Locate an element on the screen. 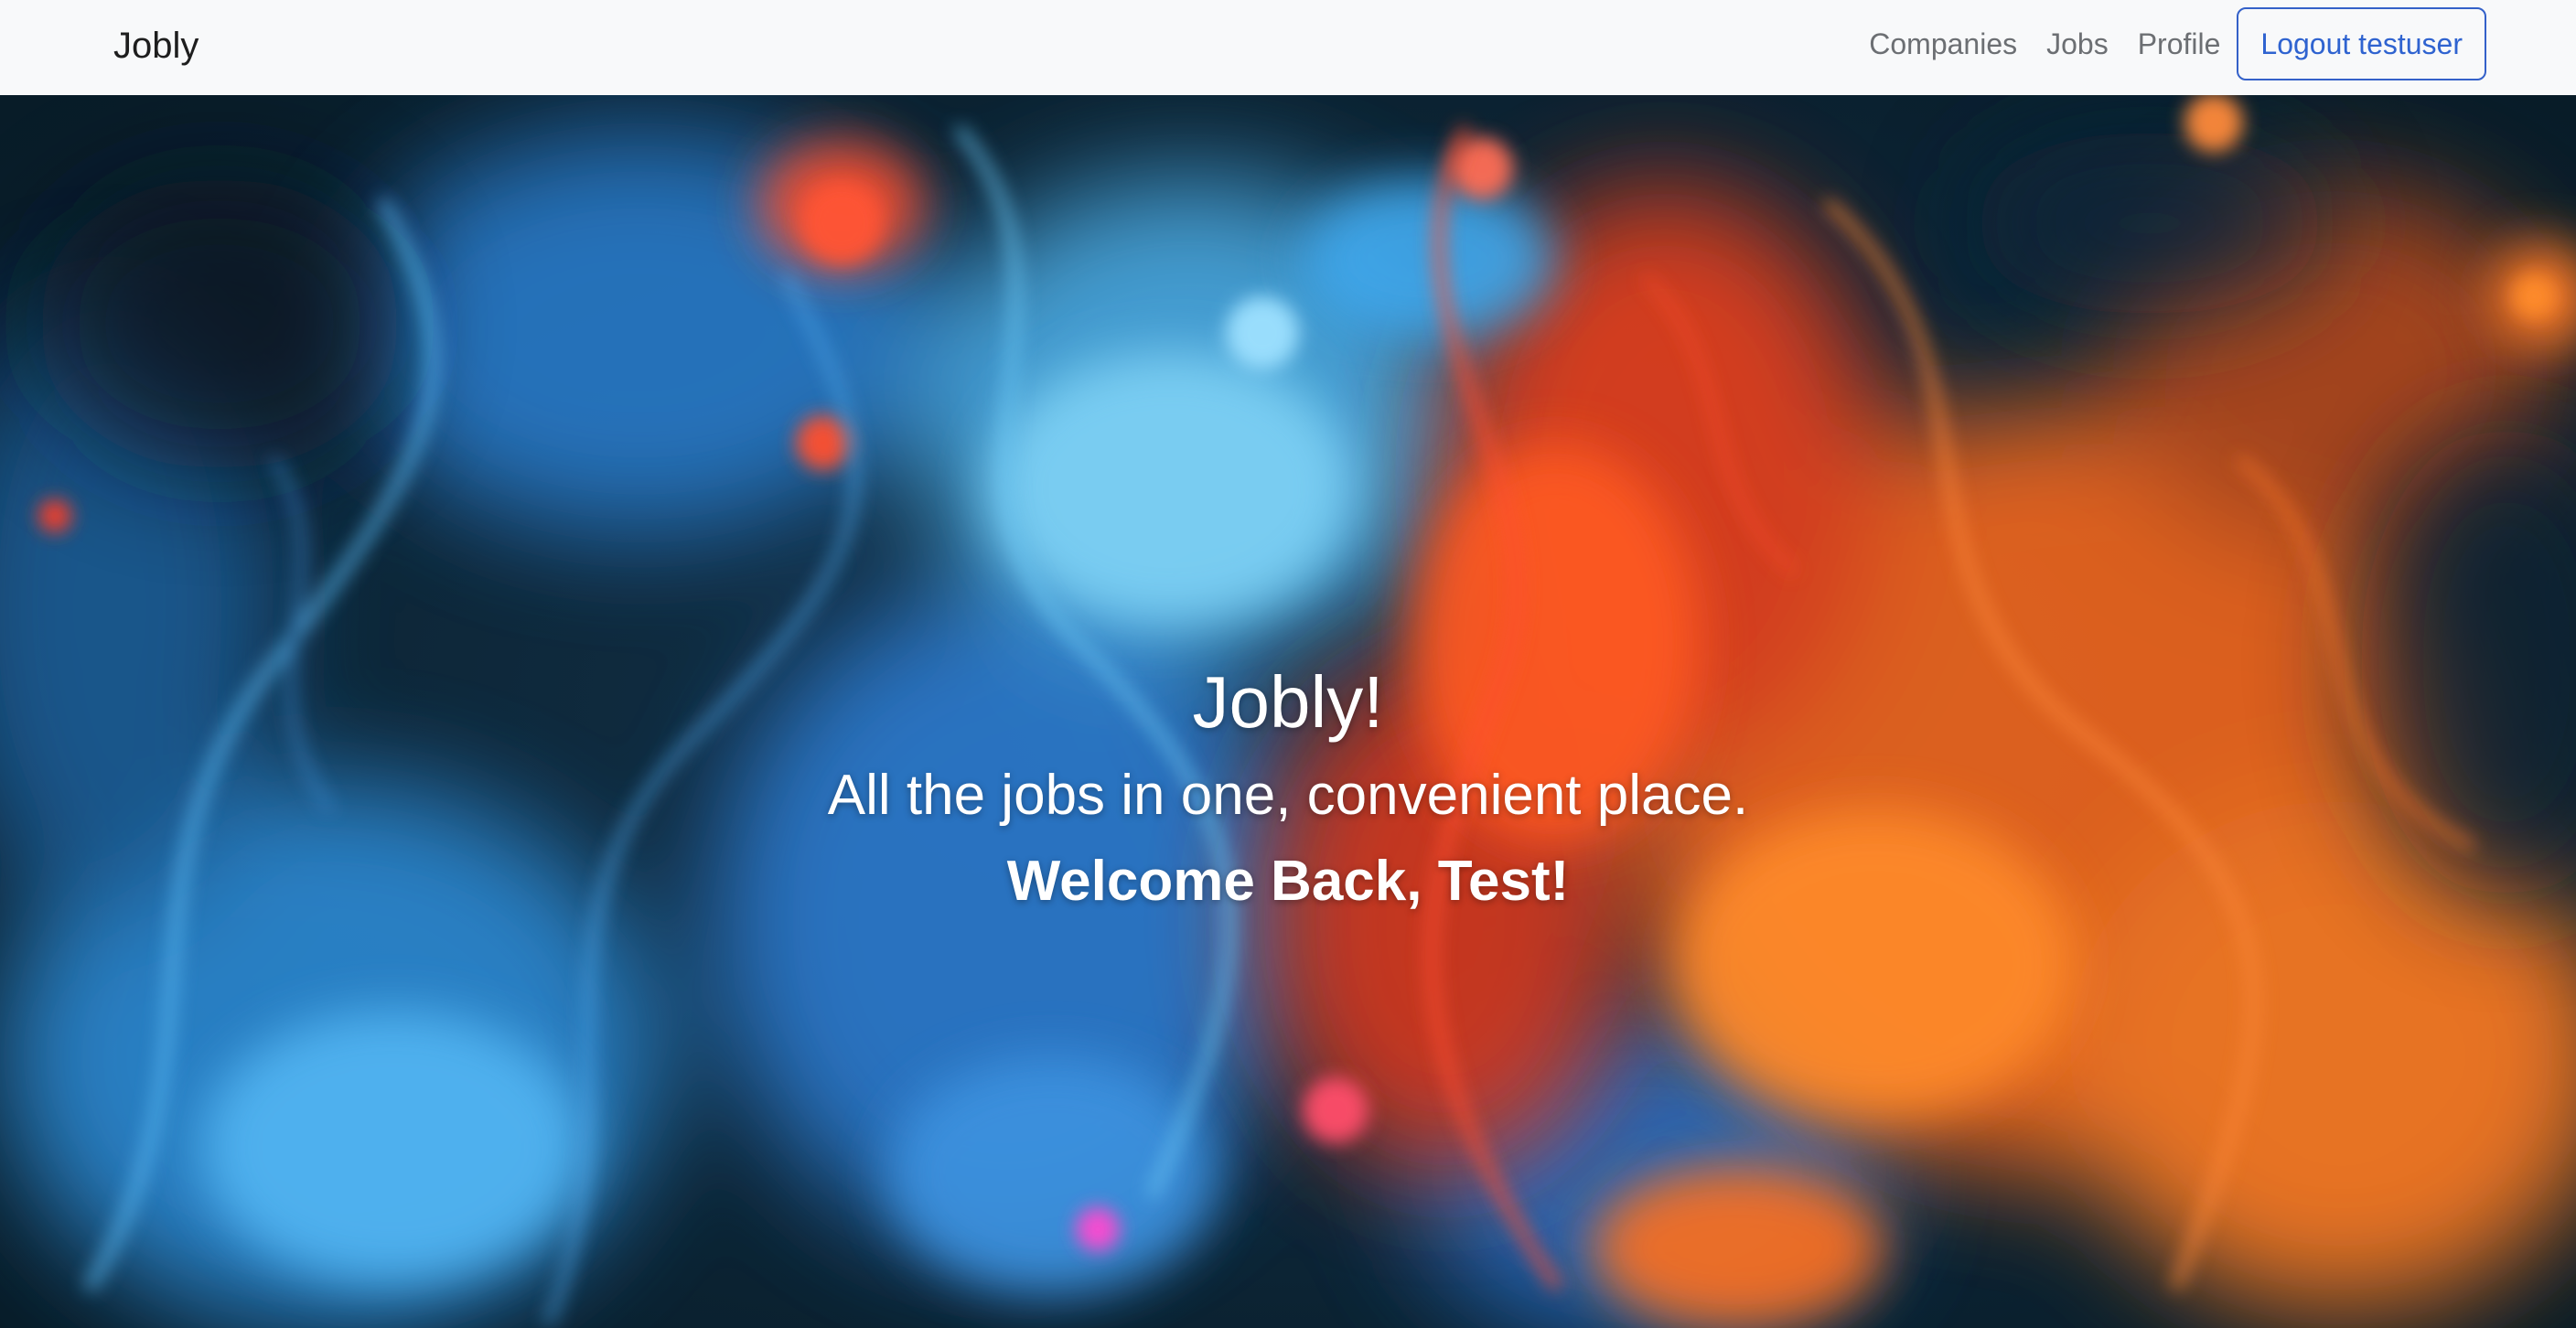  logout-button: Logout testuser is located at coordinates (2361, 43).